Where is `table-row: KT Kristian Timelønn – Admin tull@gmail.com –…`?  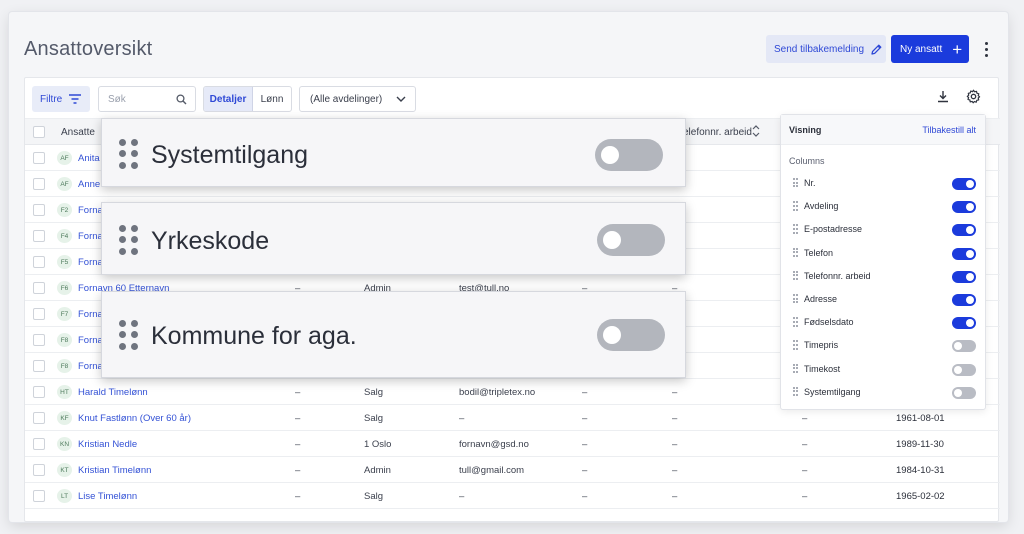 table-row: KT Kristian Timelønn – Admin tull@gmail.com –… is located at coordinates (512, 470).